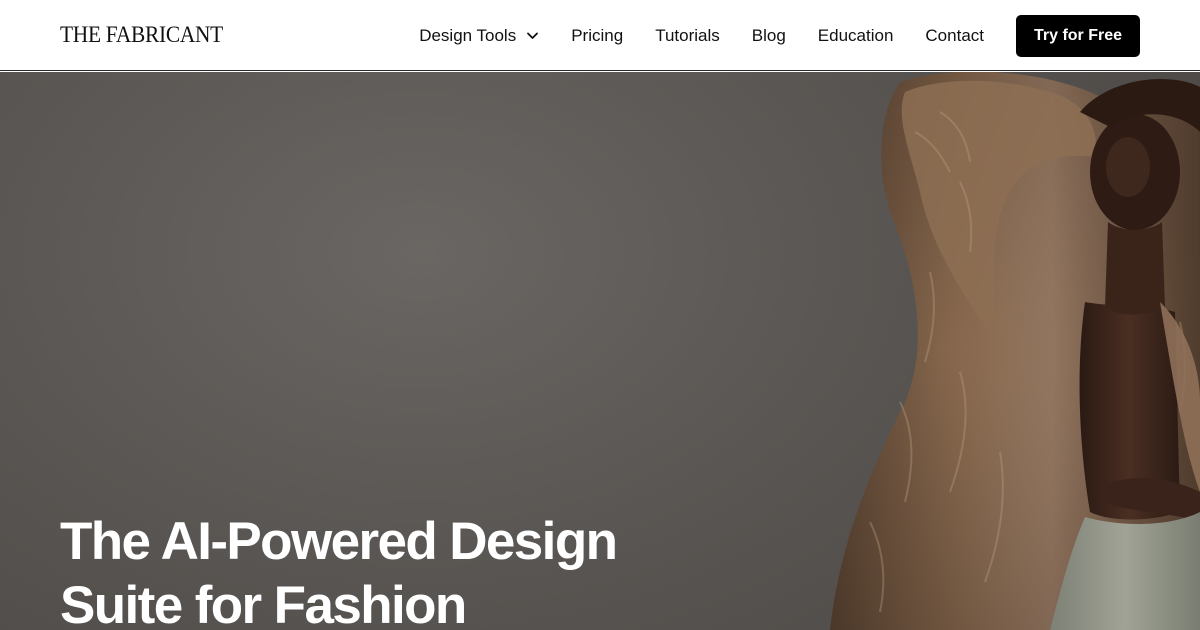 The image size is (1200, 630). What do you see at coordinates (1078, 36) in the screenshot?
I see `try-for-free-button: Try for Free` at bounding box center [1078, 36].